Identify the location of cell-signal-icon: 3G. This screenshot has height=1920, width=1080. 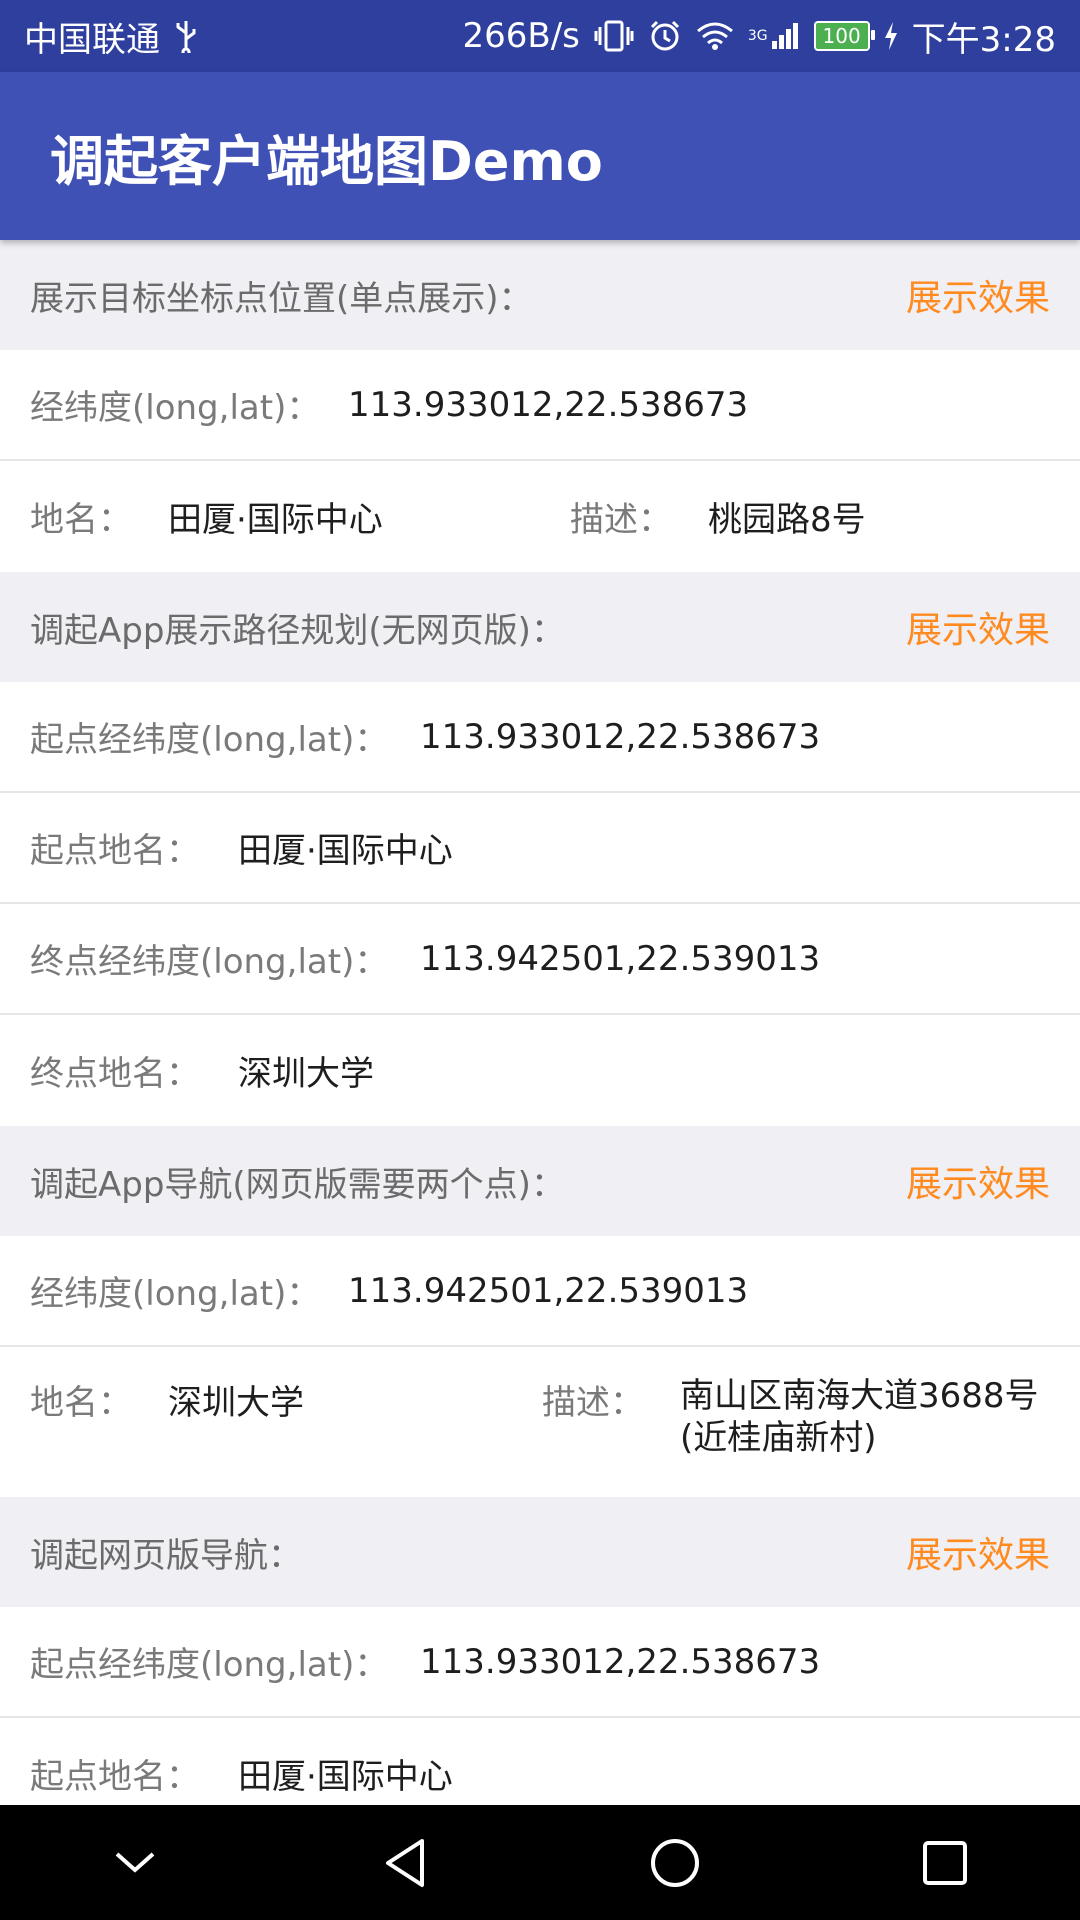
(774, 36).